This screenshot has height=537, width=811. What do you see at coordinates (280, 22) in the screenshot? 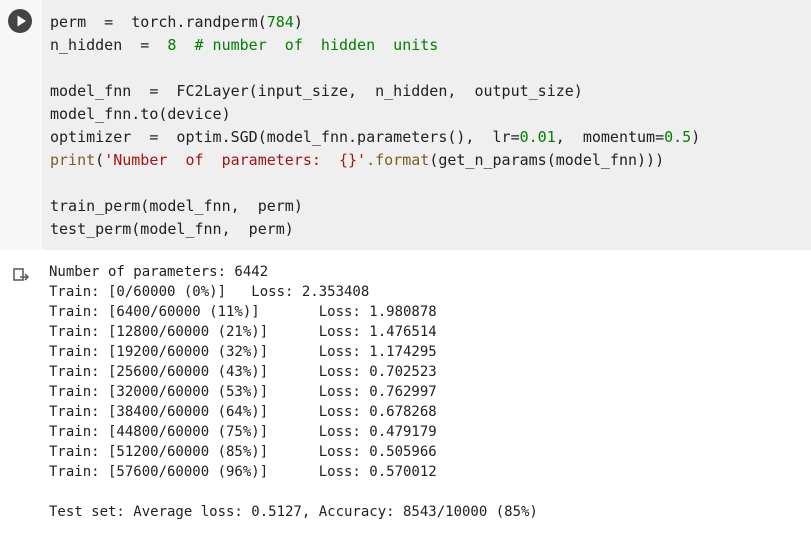
I see `code-token-num: 784` at bounding box center [280, 22].